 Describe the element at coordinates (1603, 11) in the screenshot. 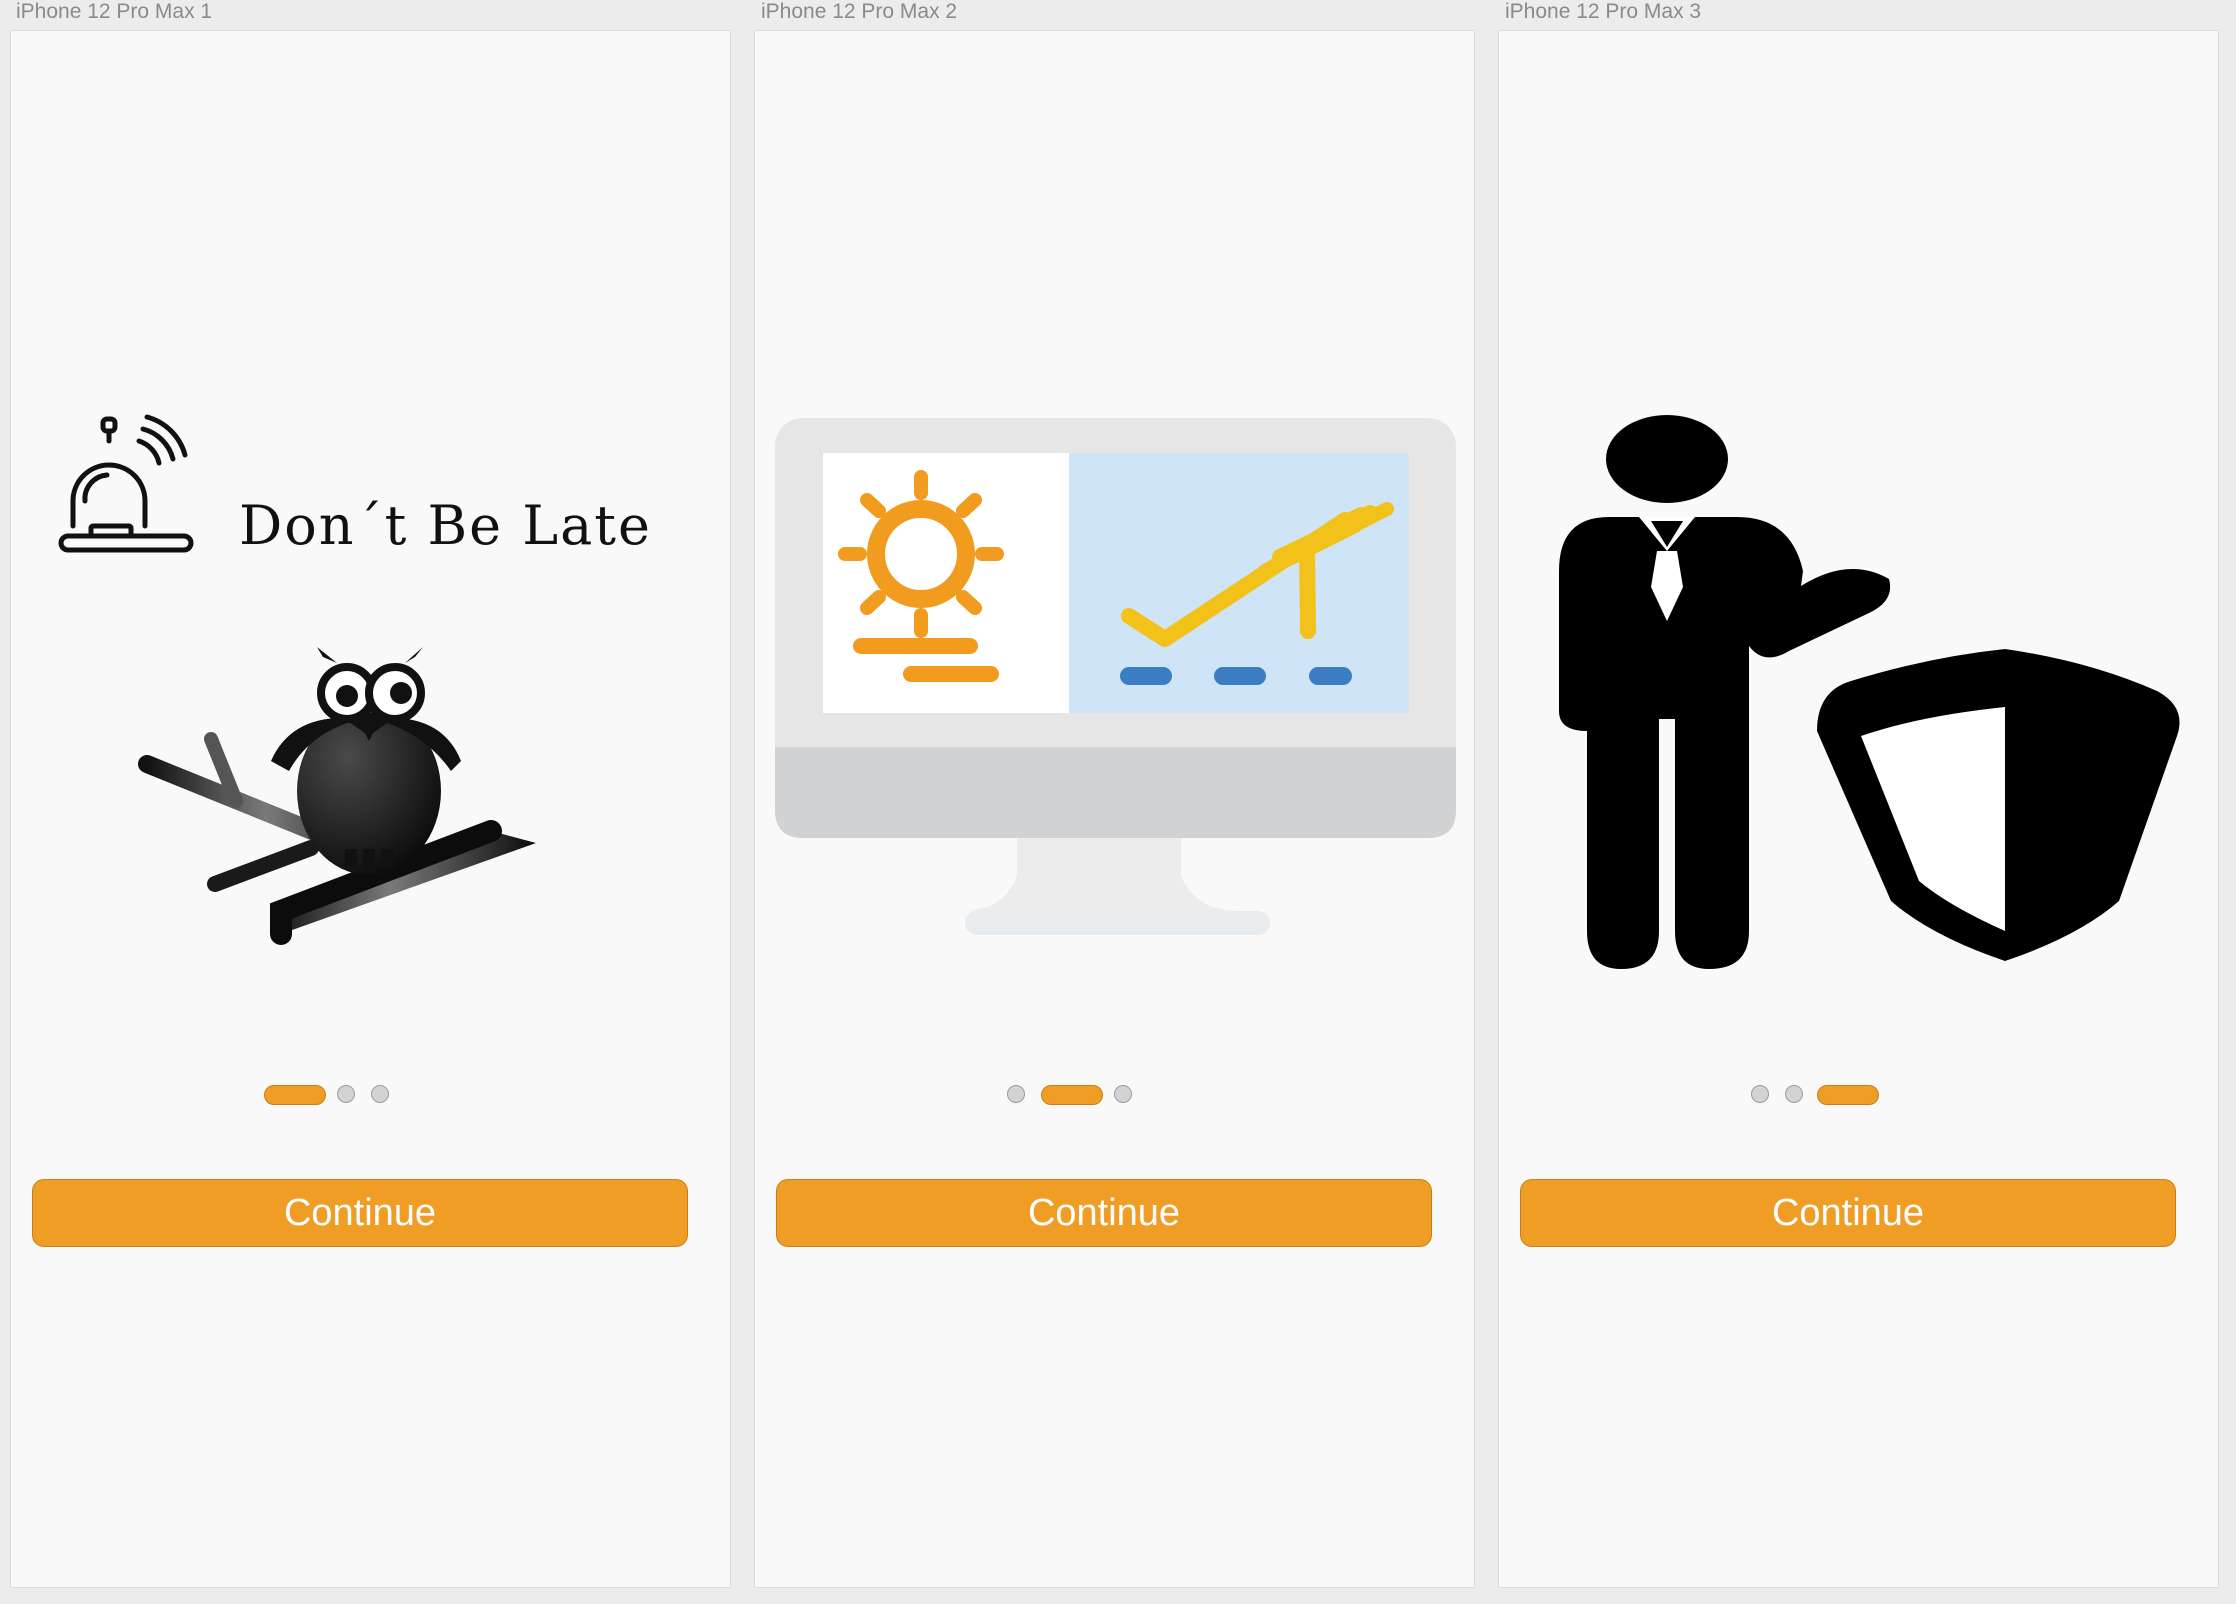

I see `artboard-title-3: iPhone 12 Pro Max 3` at that location.